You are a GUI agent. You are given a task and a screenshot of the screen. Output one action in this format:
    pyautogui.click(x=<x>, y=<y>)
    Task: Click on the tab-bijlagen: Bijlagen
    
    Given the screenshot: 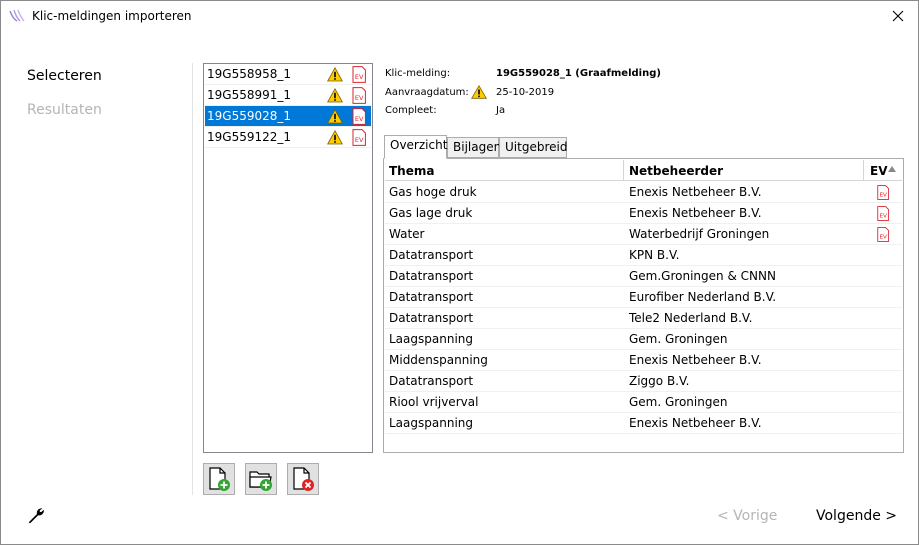 What is the action you would take?
    pyautogui.click(x=474, y=147)
    